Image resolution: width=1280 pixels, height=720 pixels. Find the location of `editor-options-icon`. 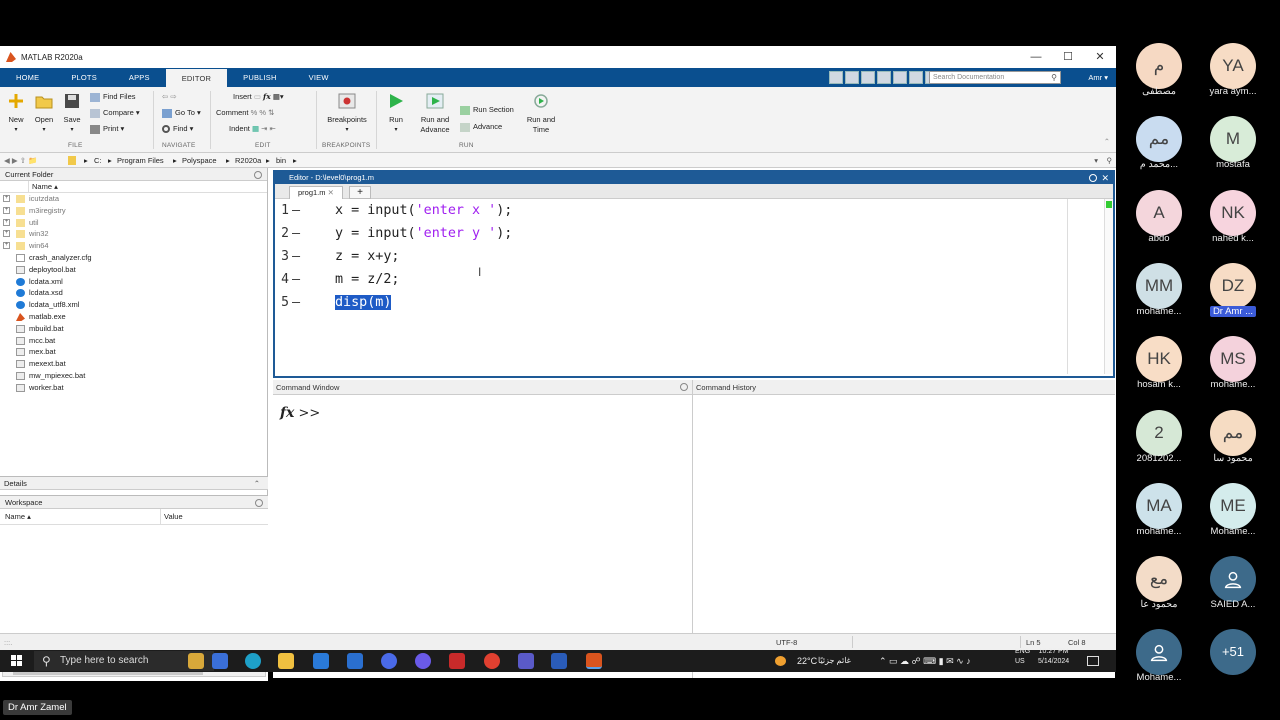

editor-options-icon is located at coordinates (1093, 178).